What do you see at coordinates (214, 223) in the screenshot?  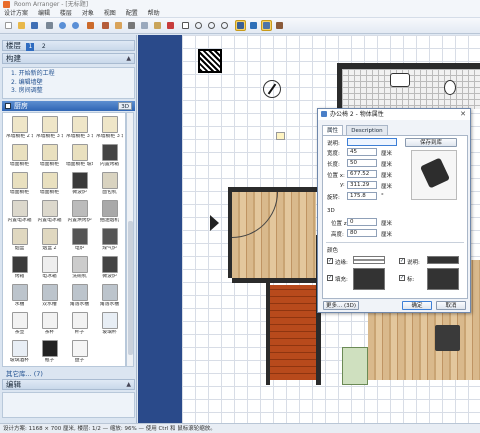 I see `pan-arrow-icon` at bounding box center [214, 223].